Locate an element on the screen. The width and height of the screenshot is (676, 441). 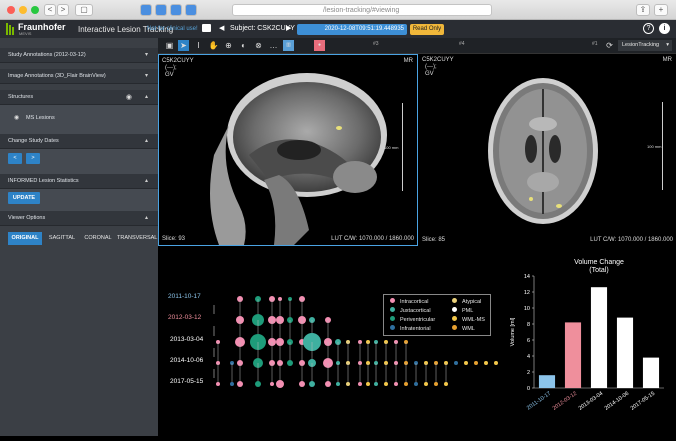
address-bar: /lesion-tracking/#viewing is located at coordinates (362, 10).